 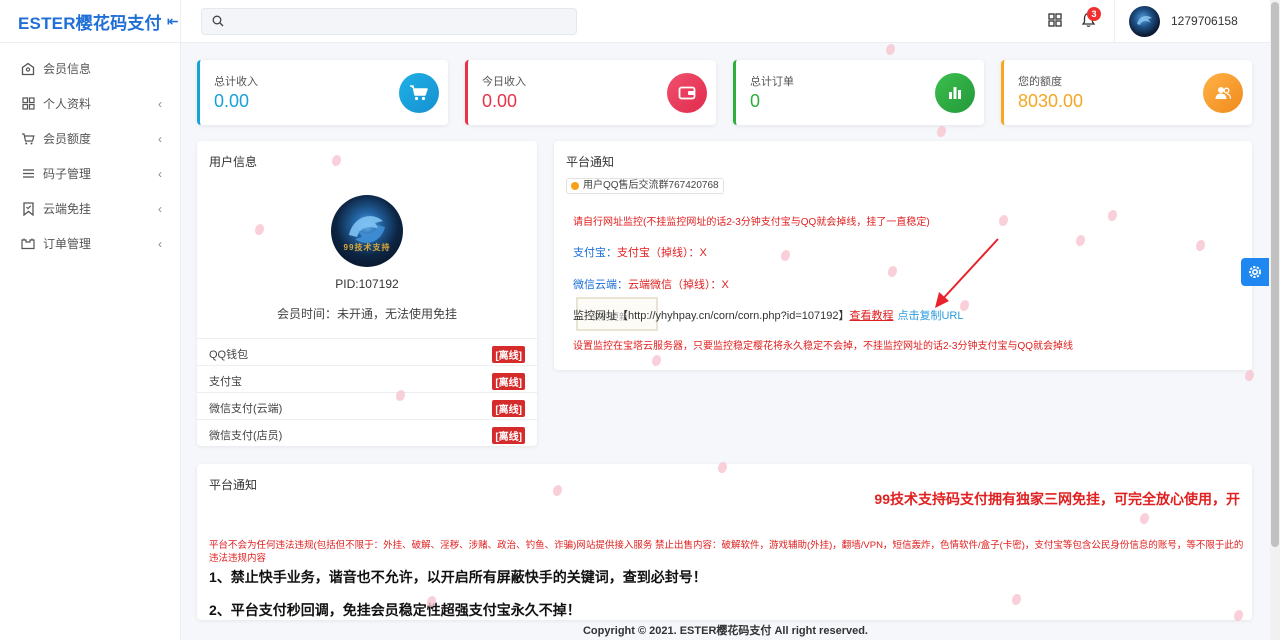 I want to click on sidebar-item-label: 会员信息, so click(x=67, y=69).